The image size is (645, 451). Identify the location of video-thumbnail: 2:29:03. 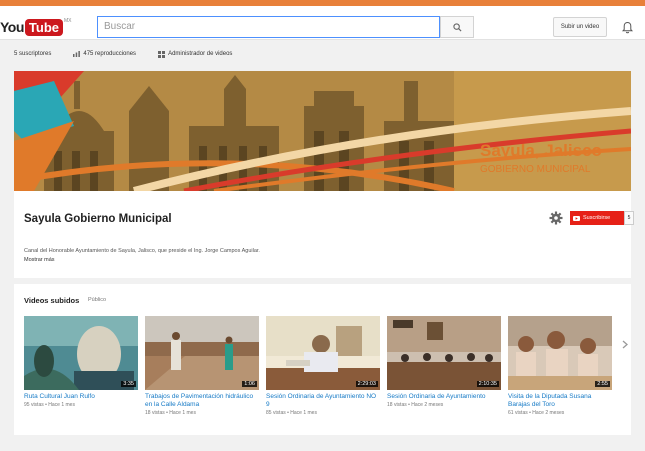
(323, 353).